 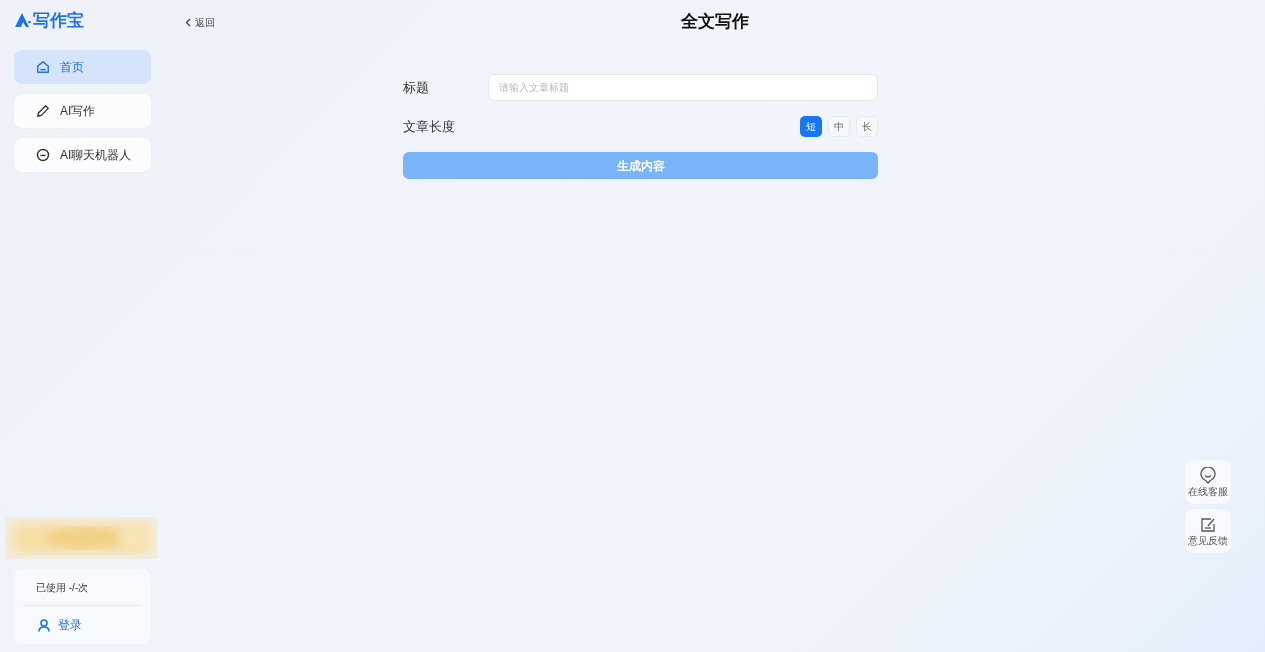 I want to click on float-button: 在线客服, so click(x=1208, y=482).